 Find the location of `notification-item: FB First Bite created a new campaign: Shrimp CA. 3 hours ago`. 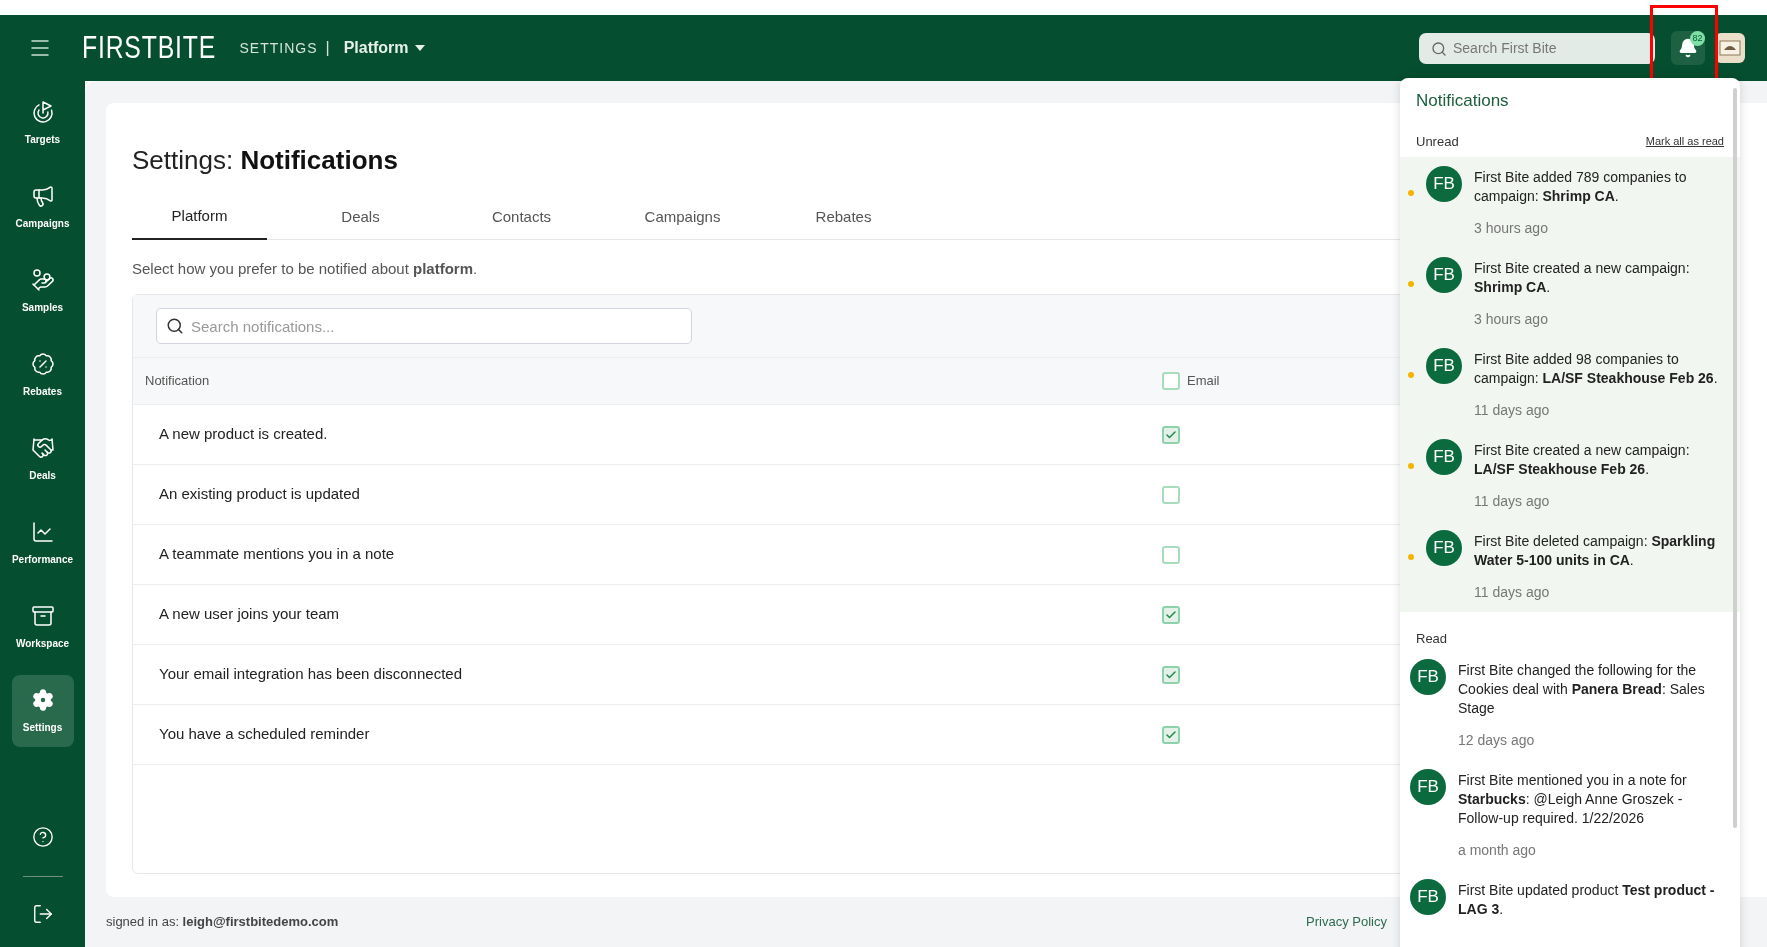

notification-item: FB First Bite created a new campaign: Shrimp CA. 3 hours ago is located at coordinates (1570, 293).